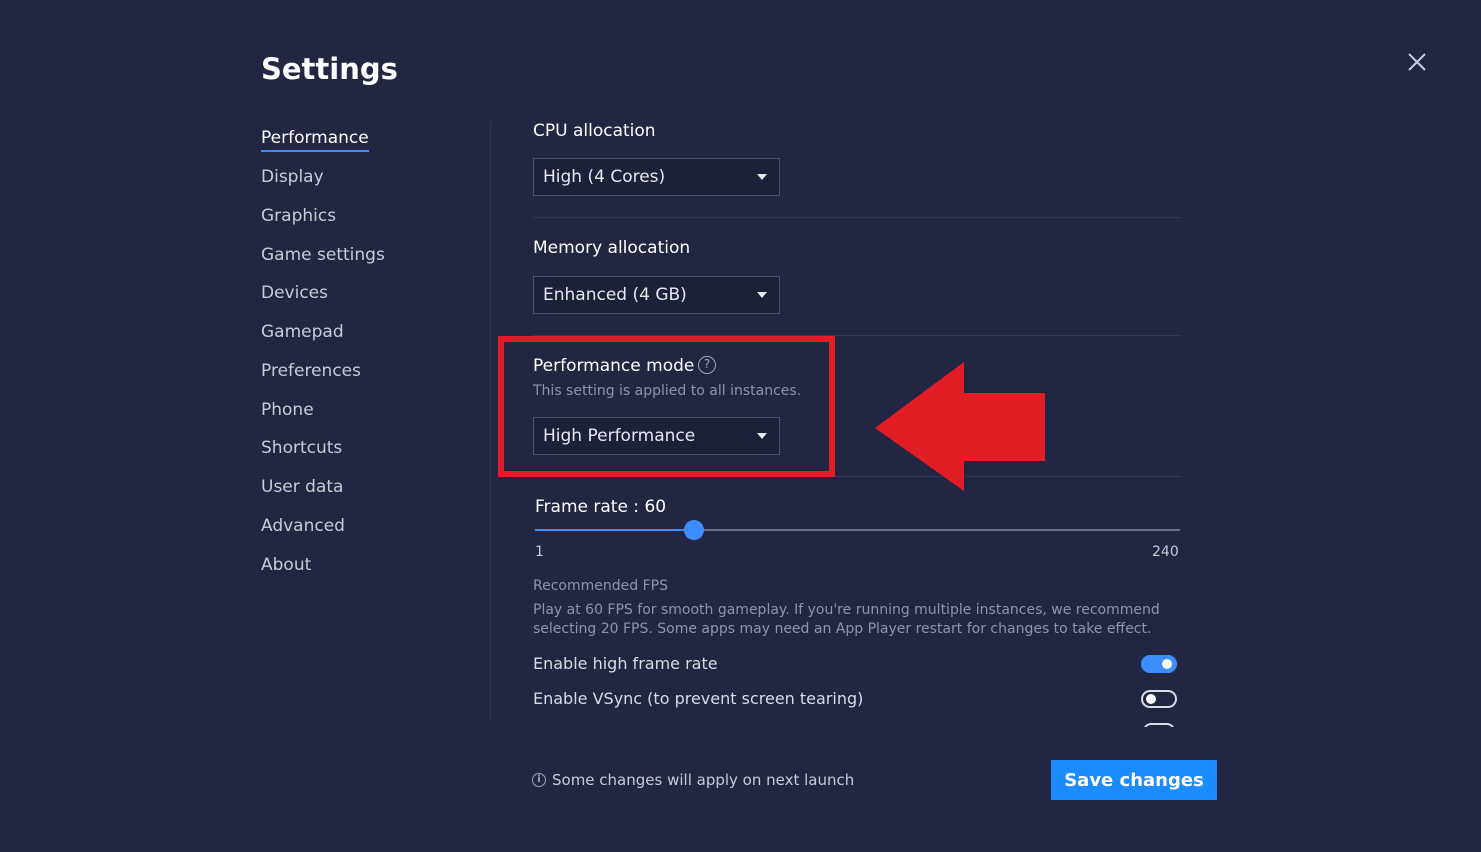  What do you see at coordinates (960, 426) in the screenshot?
I see `red-arrow-annotation` at bounding box center [960, 426].